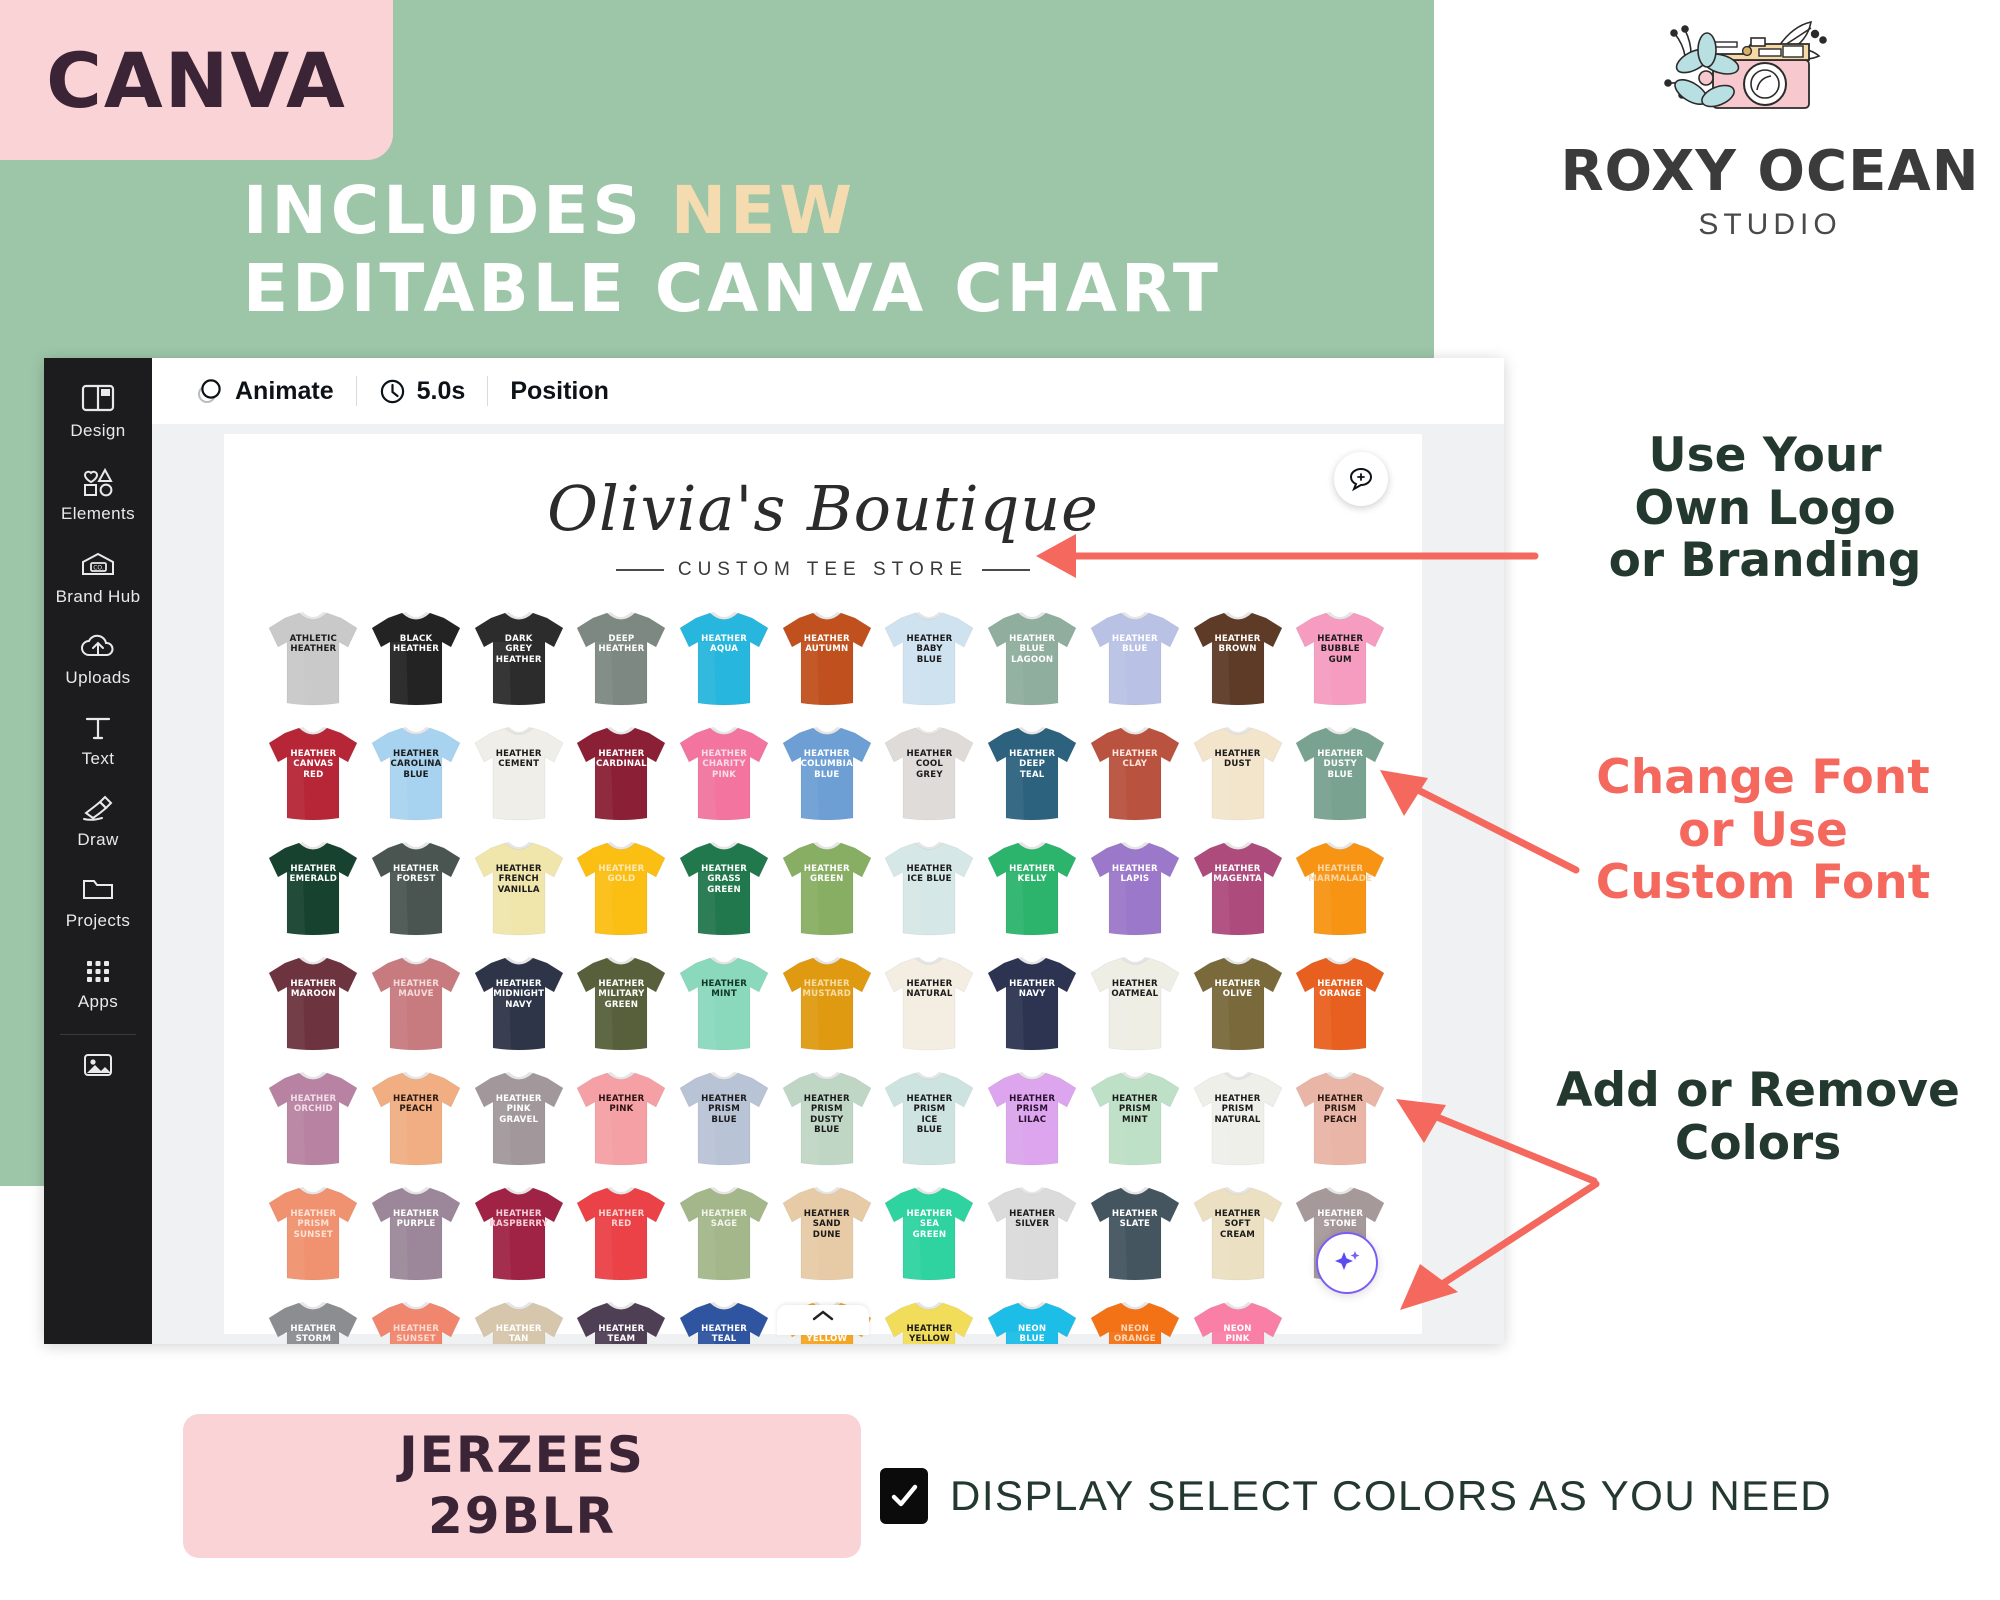 The width and height of the screenshot is (2000, 1600). What do you see at coordinates (1032, 1320) in the screenshot?
I see `tshirt-swatch: NEON BLUE` at bounding box center [1032, 1320].